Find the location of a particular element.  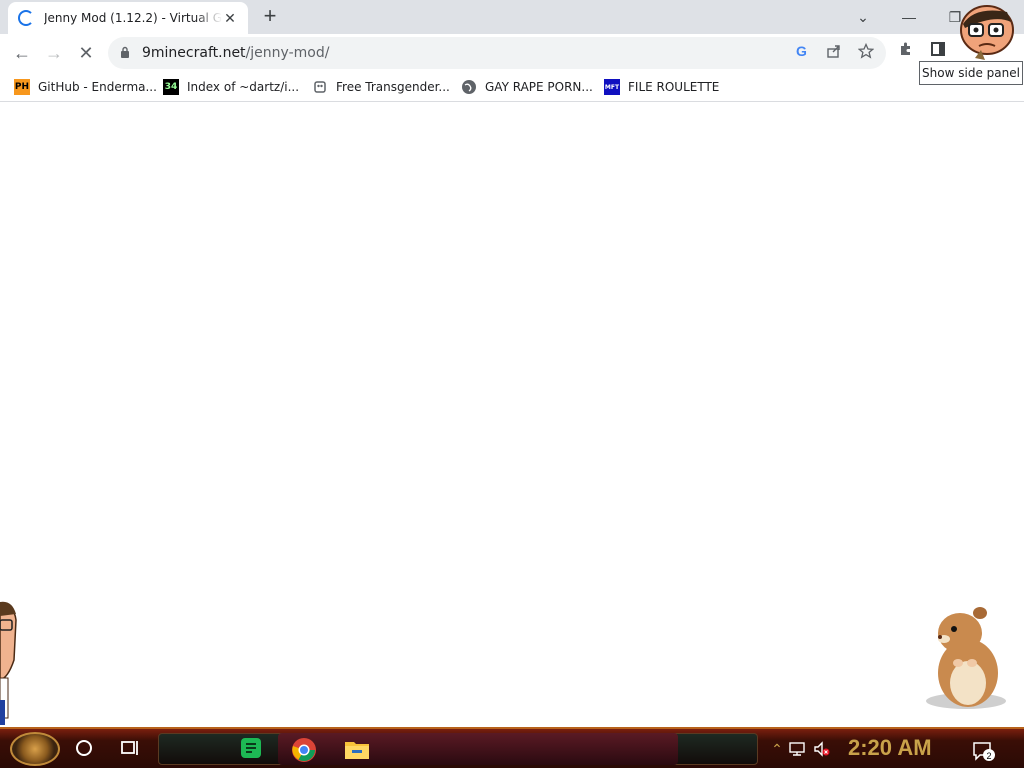

google-lens-icon: G is located at coordinates (802, 53).